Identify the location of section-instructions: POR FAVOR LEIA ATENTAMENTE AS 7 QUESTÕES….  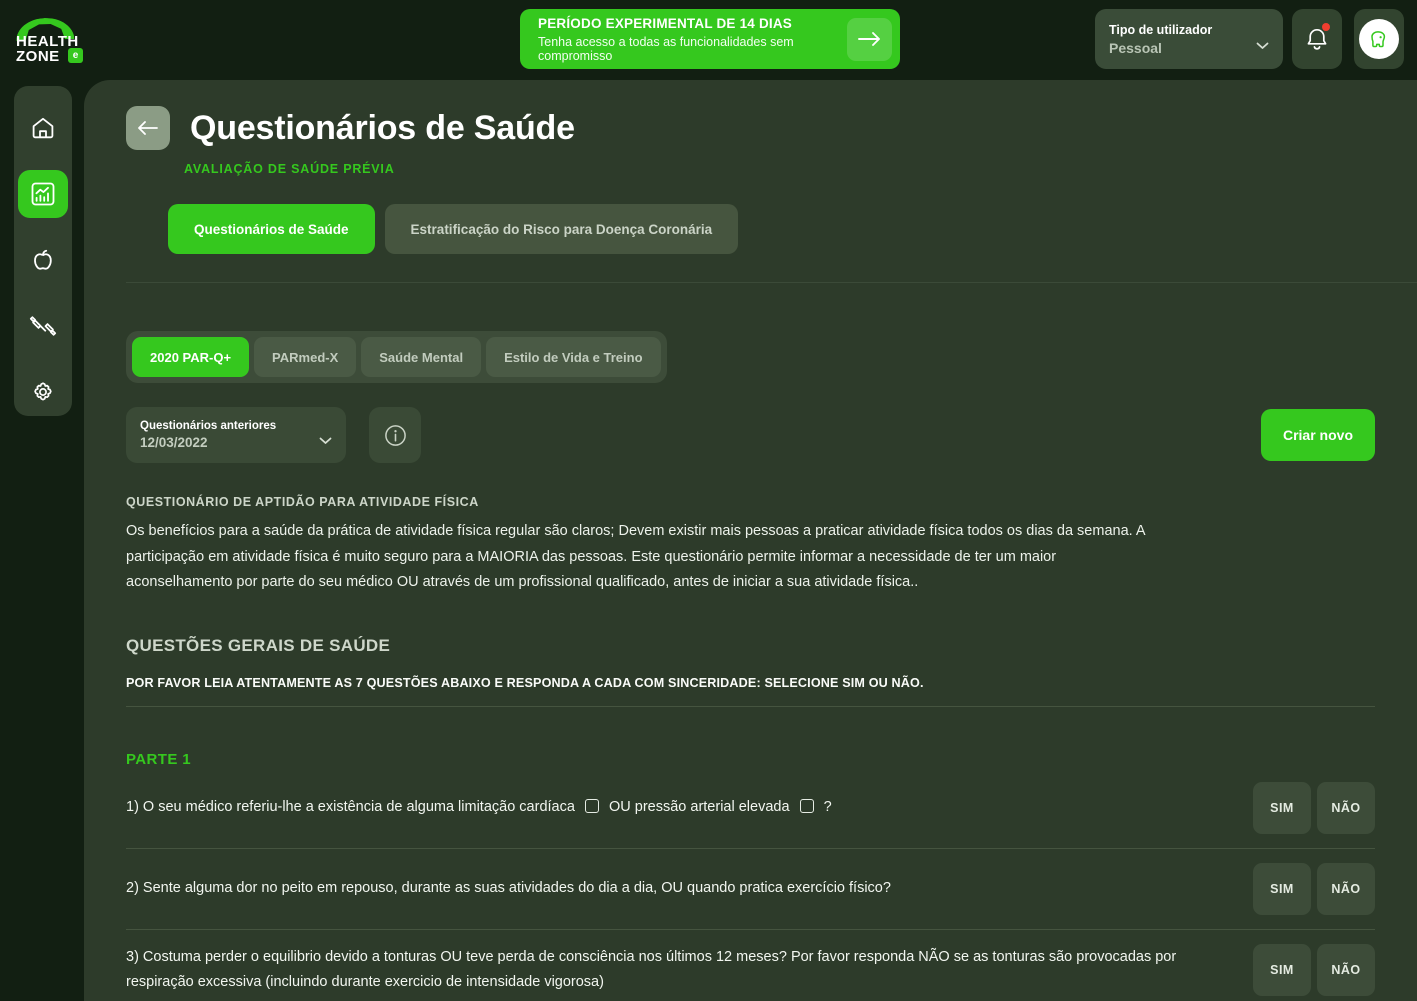
(525, 682).